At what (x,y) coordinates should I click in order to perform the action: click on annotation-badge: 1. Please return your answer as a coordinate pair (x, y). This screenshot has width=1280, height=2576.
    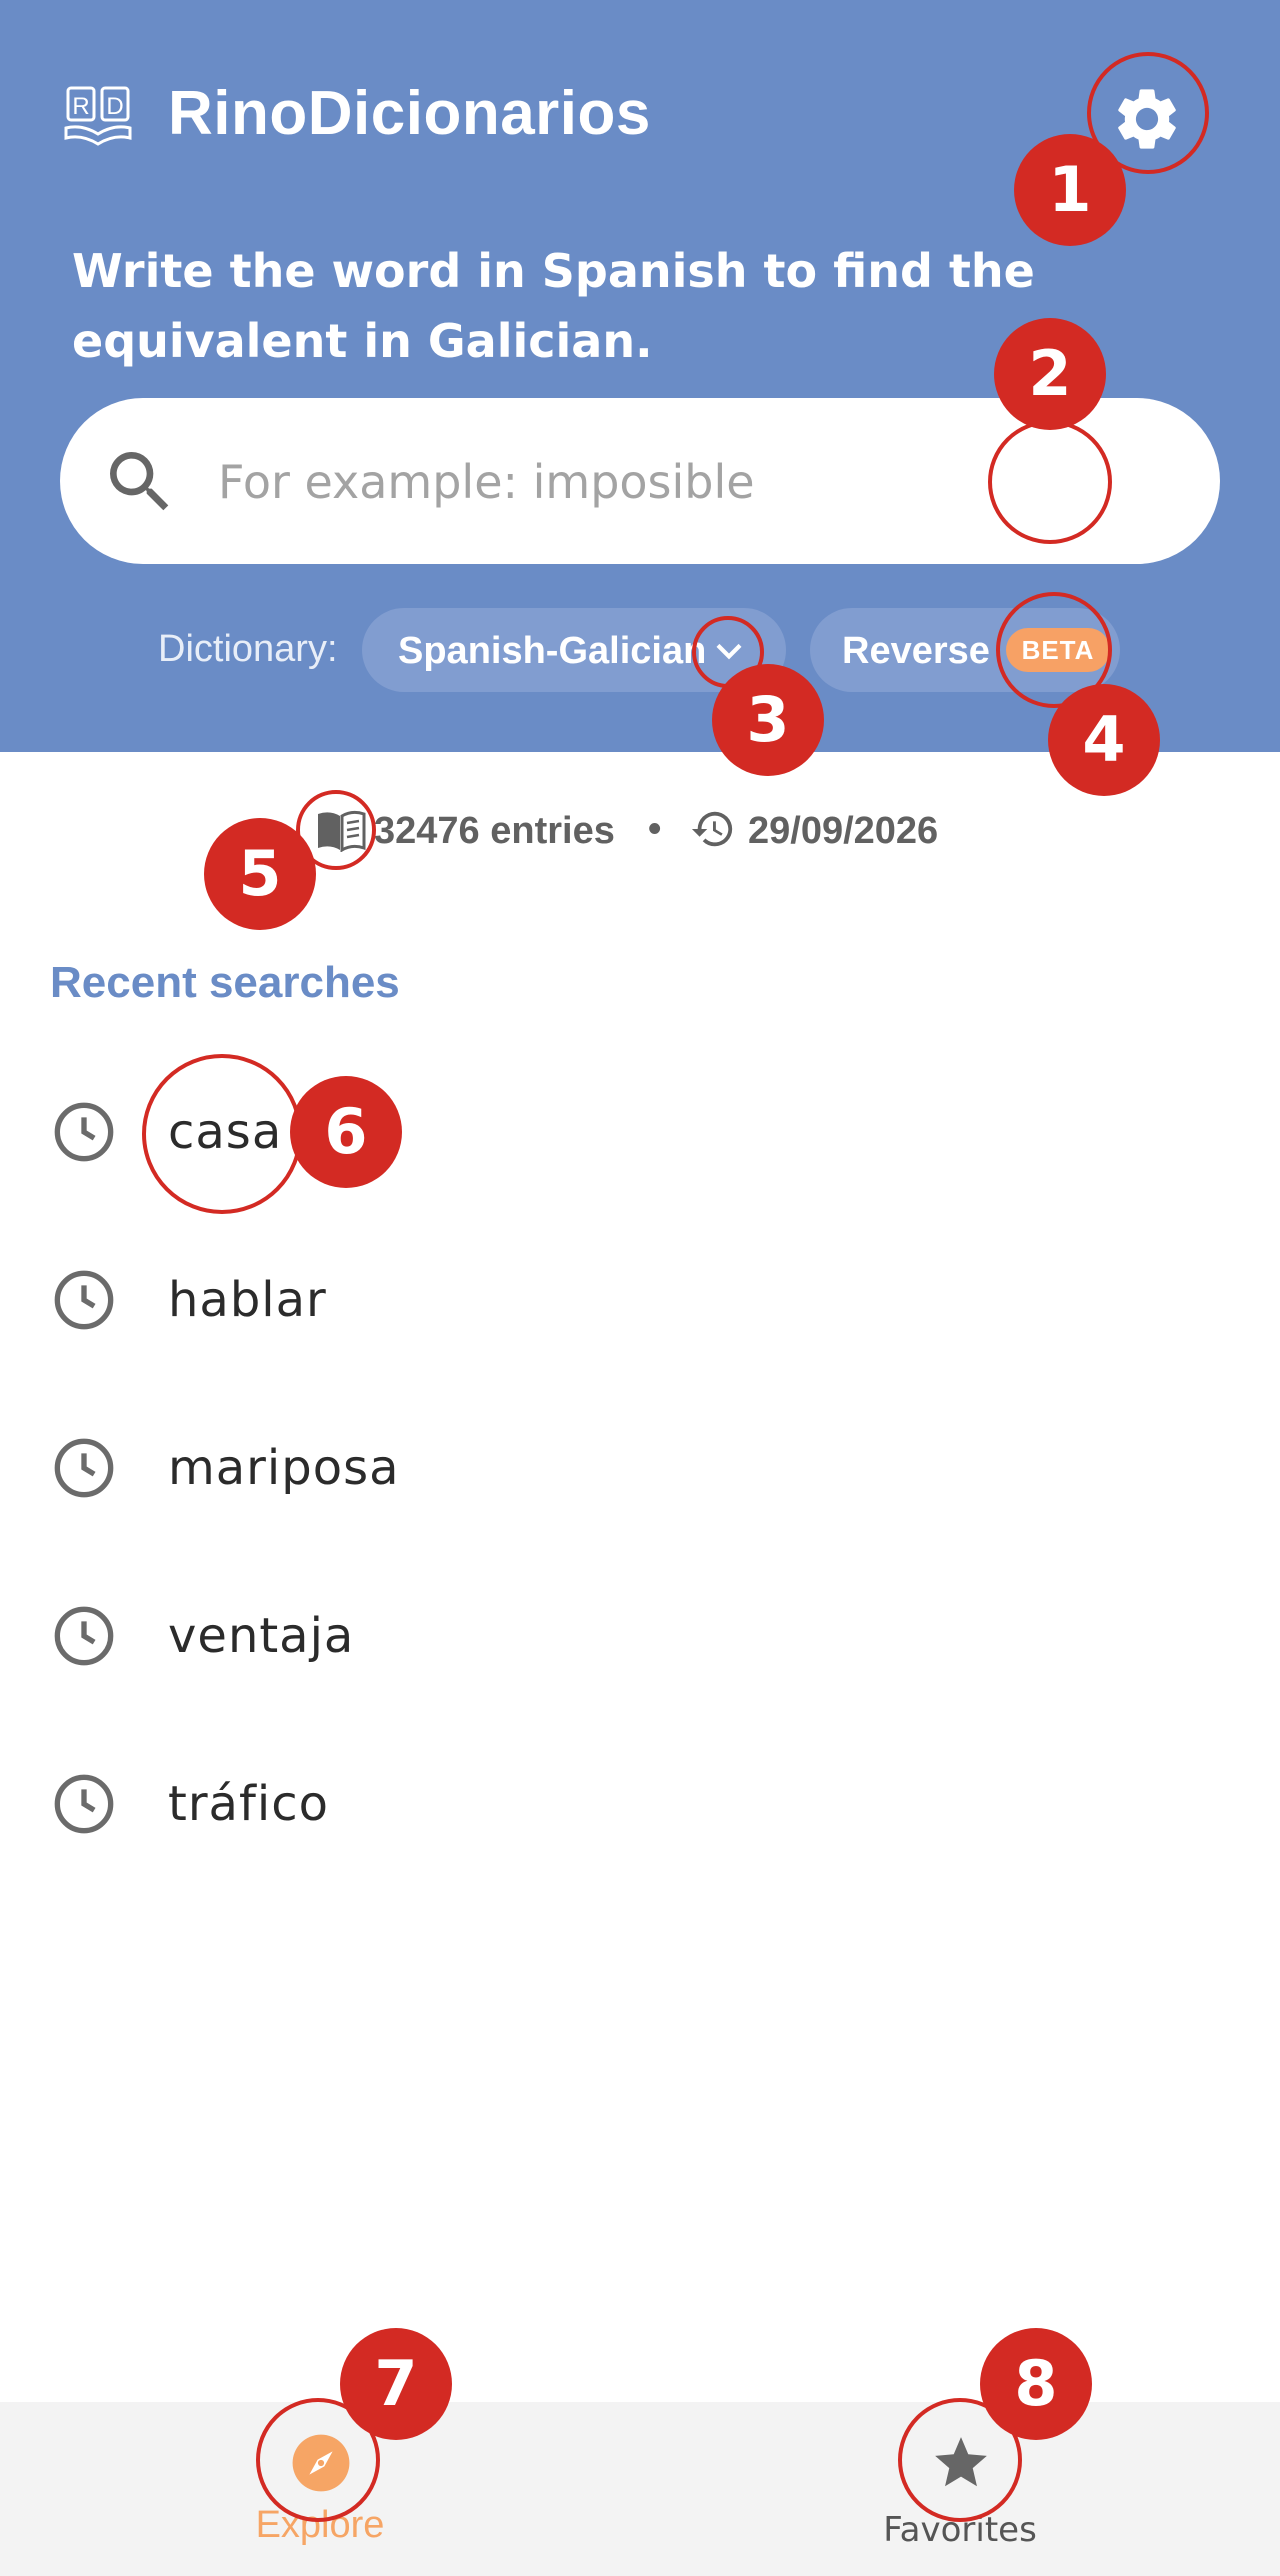
    Looking at the image, I should click on (1070, 190).